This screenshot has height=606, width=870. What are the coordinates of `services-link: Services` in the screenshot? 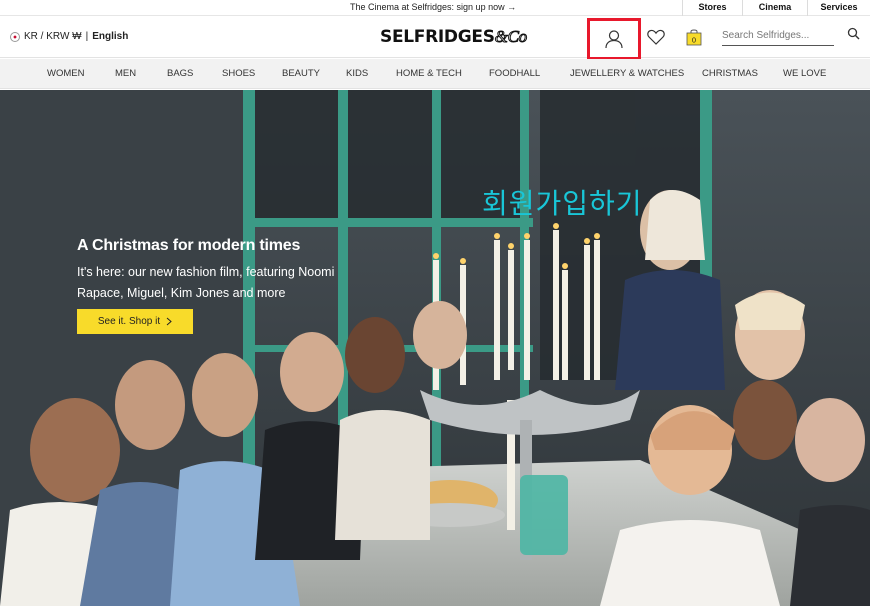 It's located at (838, 8).